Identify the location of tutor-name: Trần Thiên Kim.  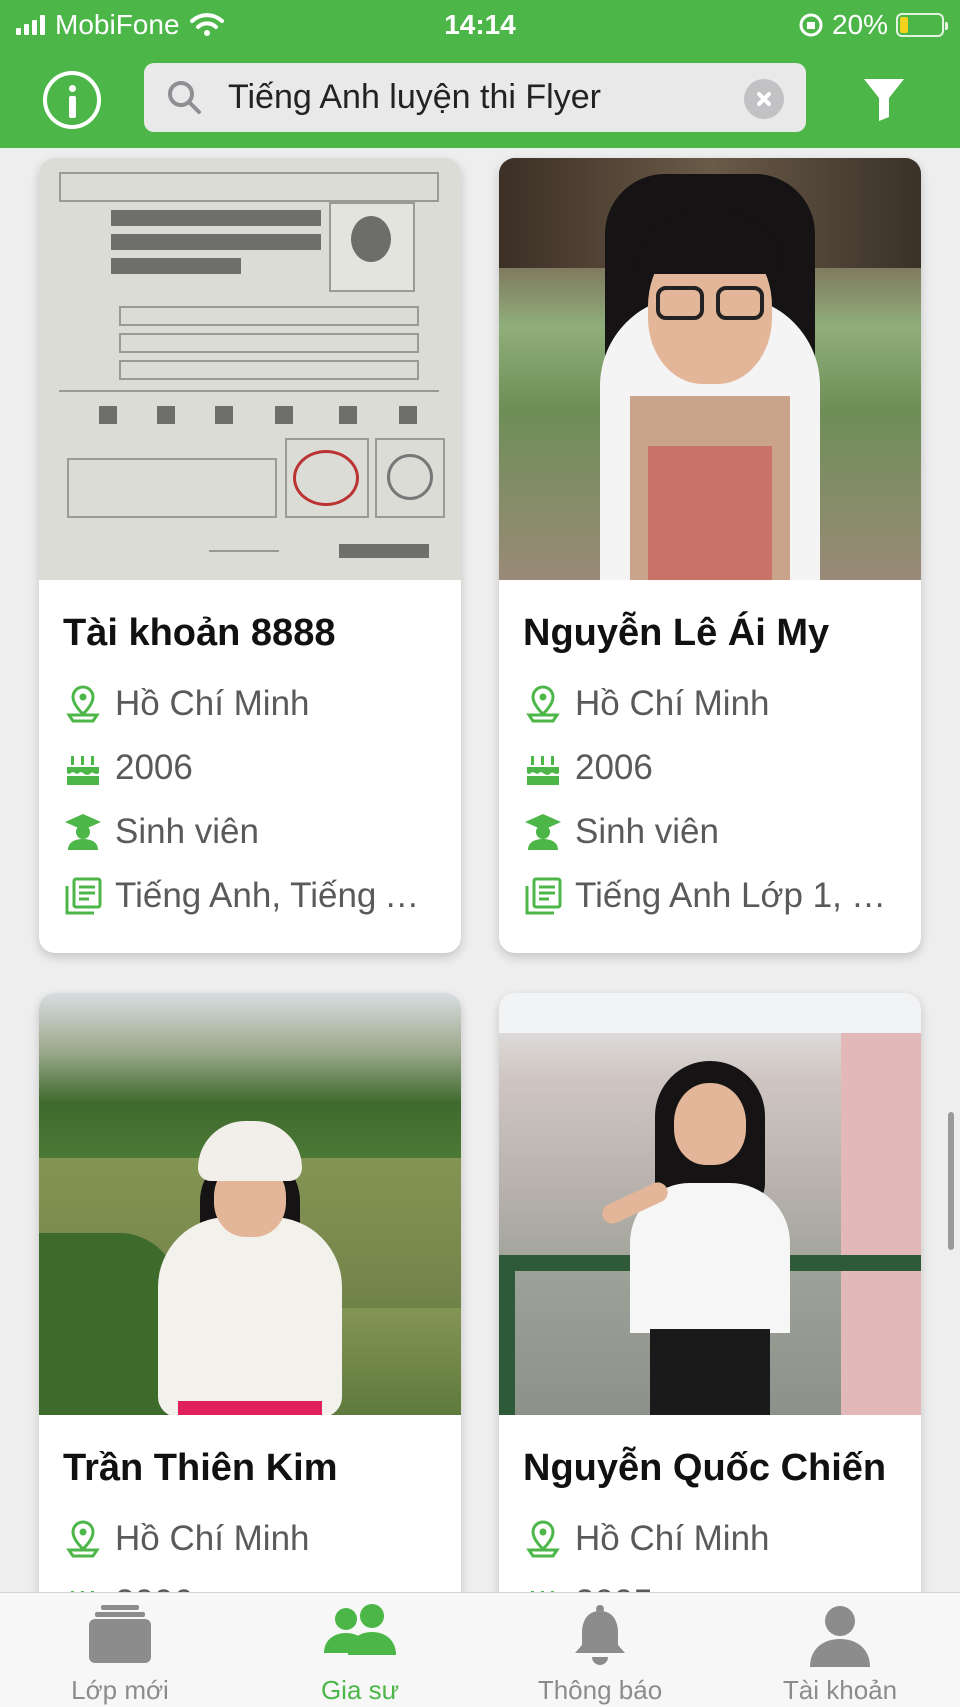
(200, 1468).